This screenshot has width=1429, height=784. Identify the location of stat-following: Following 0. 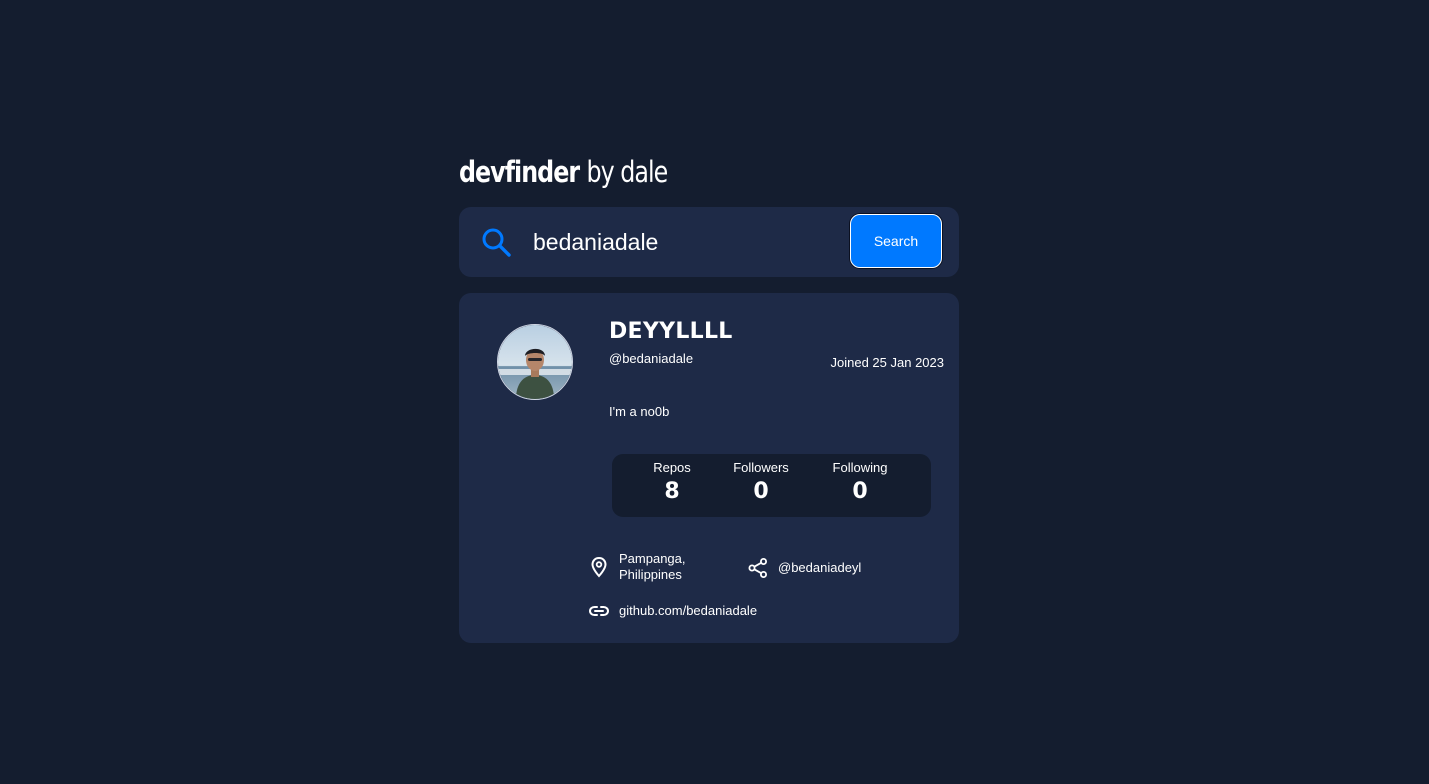
(860, 483).